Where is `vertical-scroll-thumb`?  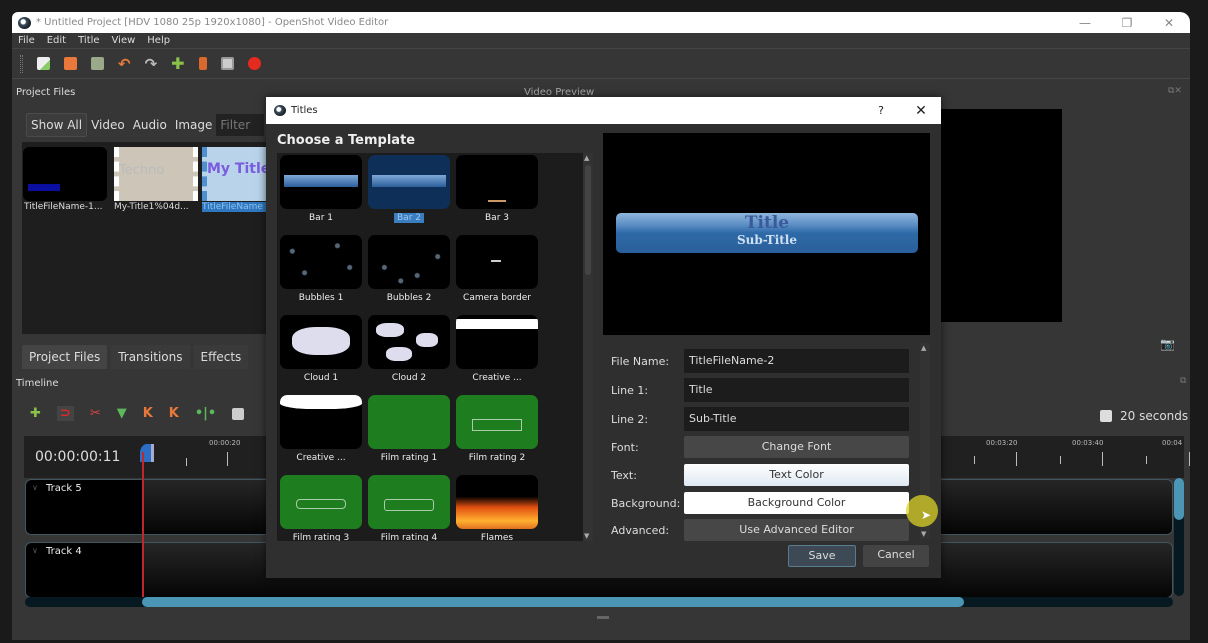 vertical-scroll-thumb is located at coordinates (1179, 499).